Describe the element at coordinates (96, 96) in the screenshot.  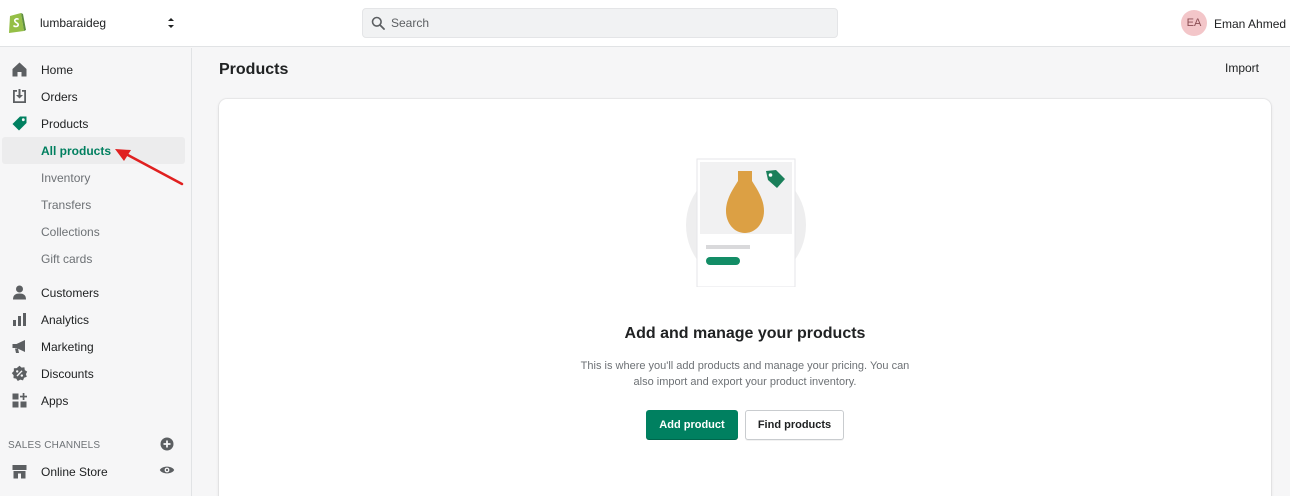
I see `sidebar-item-orders: Orders` at that location.